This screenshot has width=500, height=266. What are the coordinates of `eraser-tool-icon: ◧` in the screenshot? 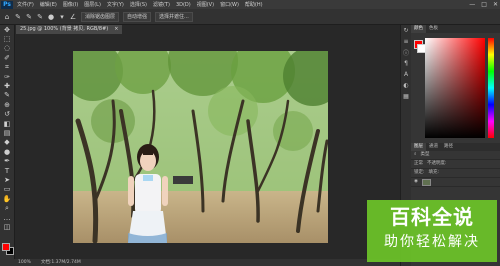 It's located at (7, 123).